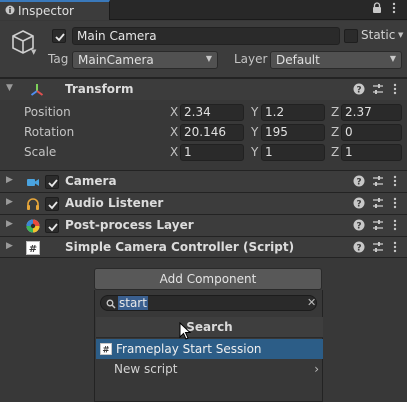 This screenshot has height=402, width=407. What do you see at coordinates (91, 181) in the screenshot?
I see `camera-title: Camera` at bounding box center [91, 181].